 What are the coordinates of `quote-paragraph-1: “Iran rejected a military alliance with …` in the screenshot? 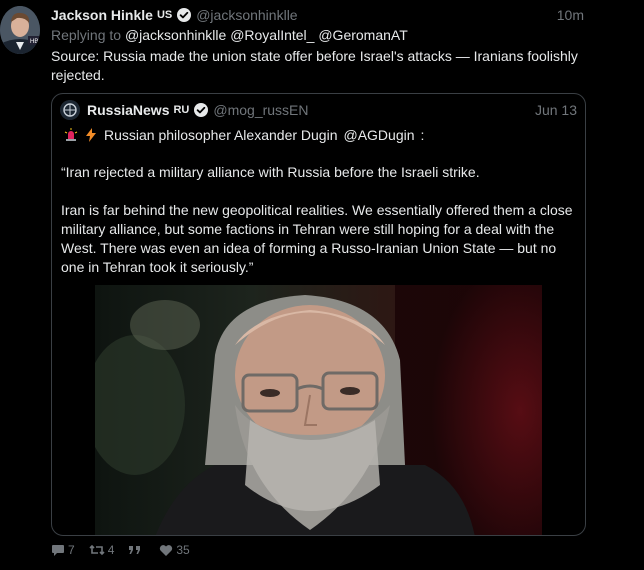 It's located at (270, 172).